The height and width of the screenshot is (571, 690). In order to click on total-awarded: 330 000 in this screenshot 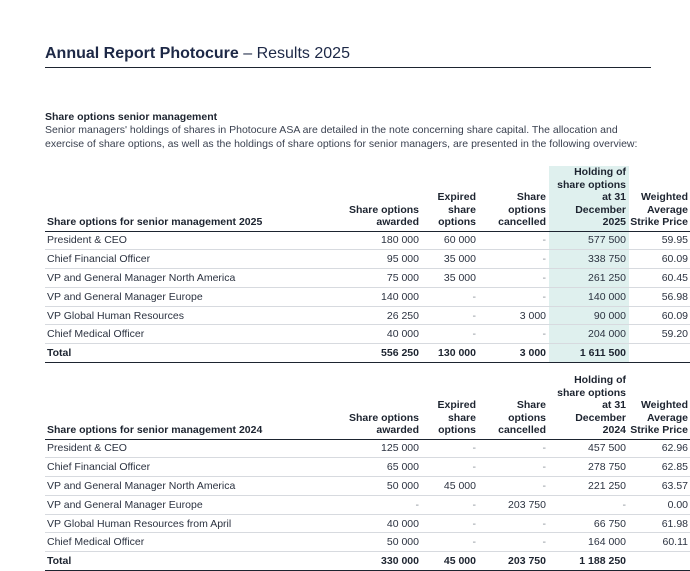, I will do `click(366, 561)`.